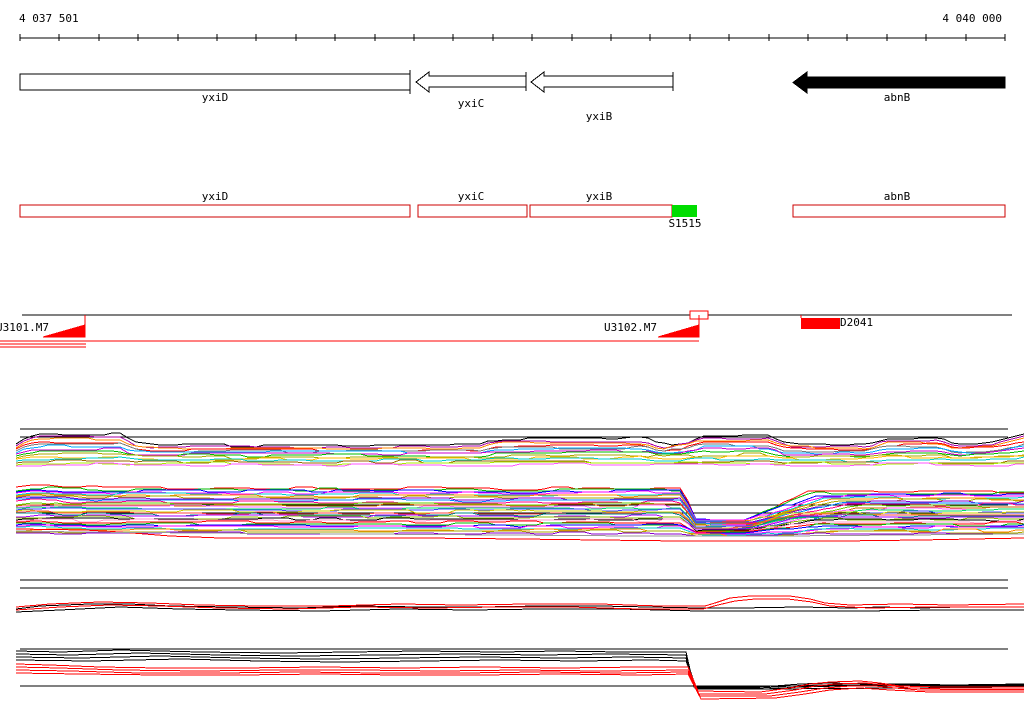  Describe the element at coordinates (601, 211) in the screenshot. I see `gene-box-yxiB` at that location.